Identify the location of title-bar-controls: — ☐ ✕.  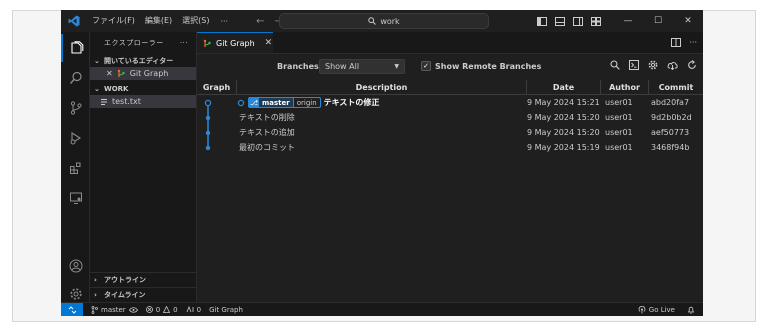
(618, 21).